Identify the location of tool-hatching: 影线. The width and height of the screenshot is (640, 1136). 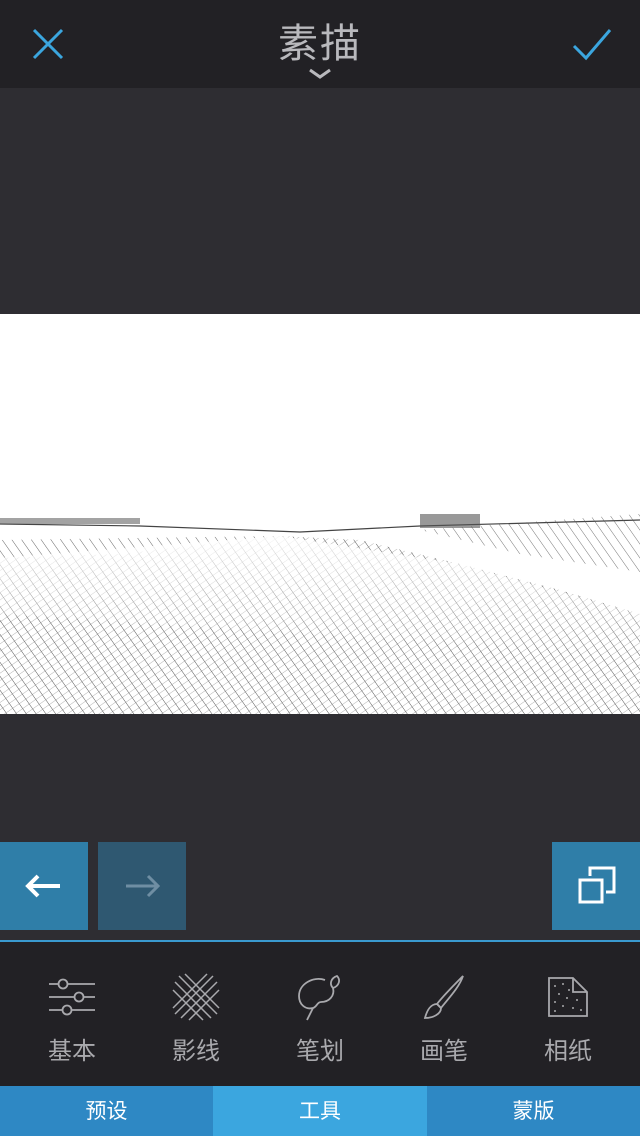
(196, 1014).